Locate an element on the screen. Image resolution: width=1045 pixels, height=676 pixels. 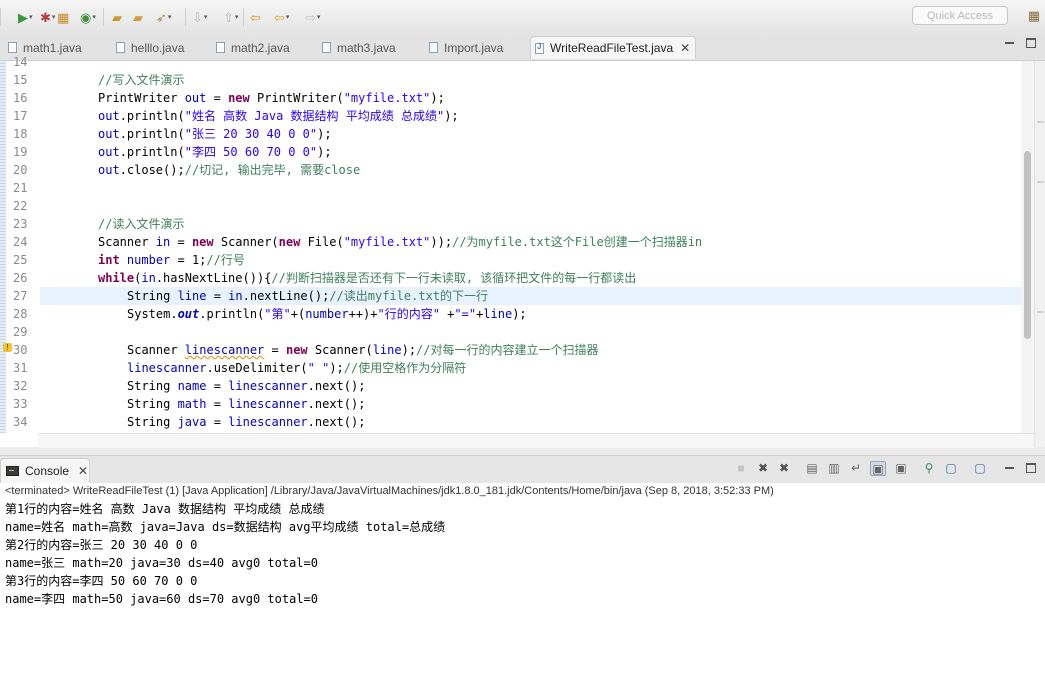
editor-vertical-scrollbar is located at coordinates (1027, 247).